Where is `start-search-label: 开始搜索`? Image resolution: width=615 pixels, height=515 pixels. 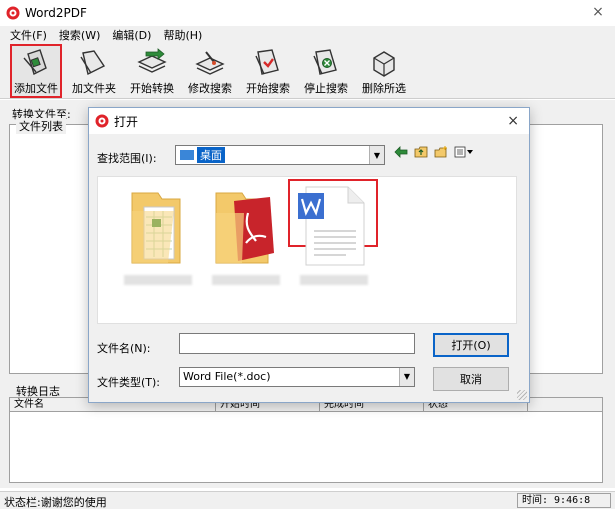 start-search-label: 开始搜索 is located at coordinates (268, 88).